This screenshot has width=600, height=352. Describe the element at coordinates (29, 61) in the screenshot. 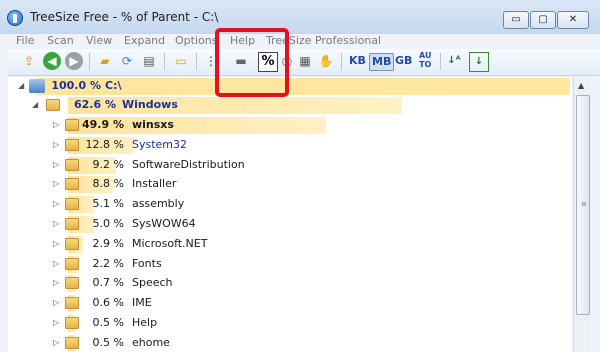

I see `scan-folder-icon: ⇪` at that location.